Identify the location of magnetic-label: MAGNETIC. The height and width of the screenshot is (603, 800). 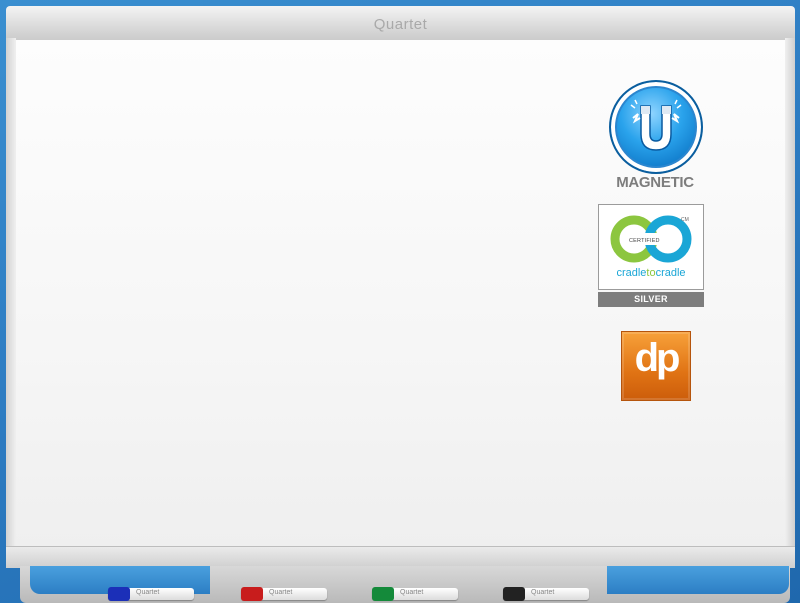
(655, 182).